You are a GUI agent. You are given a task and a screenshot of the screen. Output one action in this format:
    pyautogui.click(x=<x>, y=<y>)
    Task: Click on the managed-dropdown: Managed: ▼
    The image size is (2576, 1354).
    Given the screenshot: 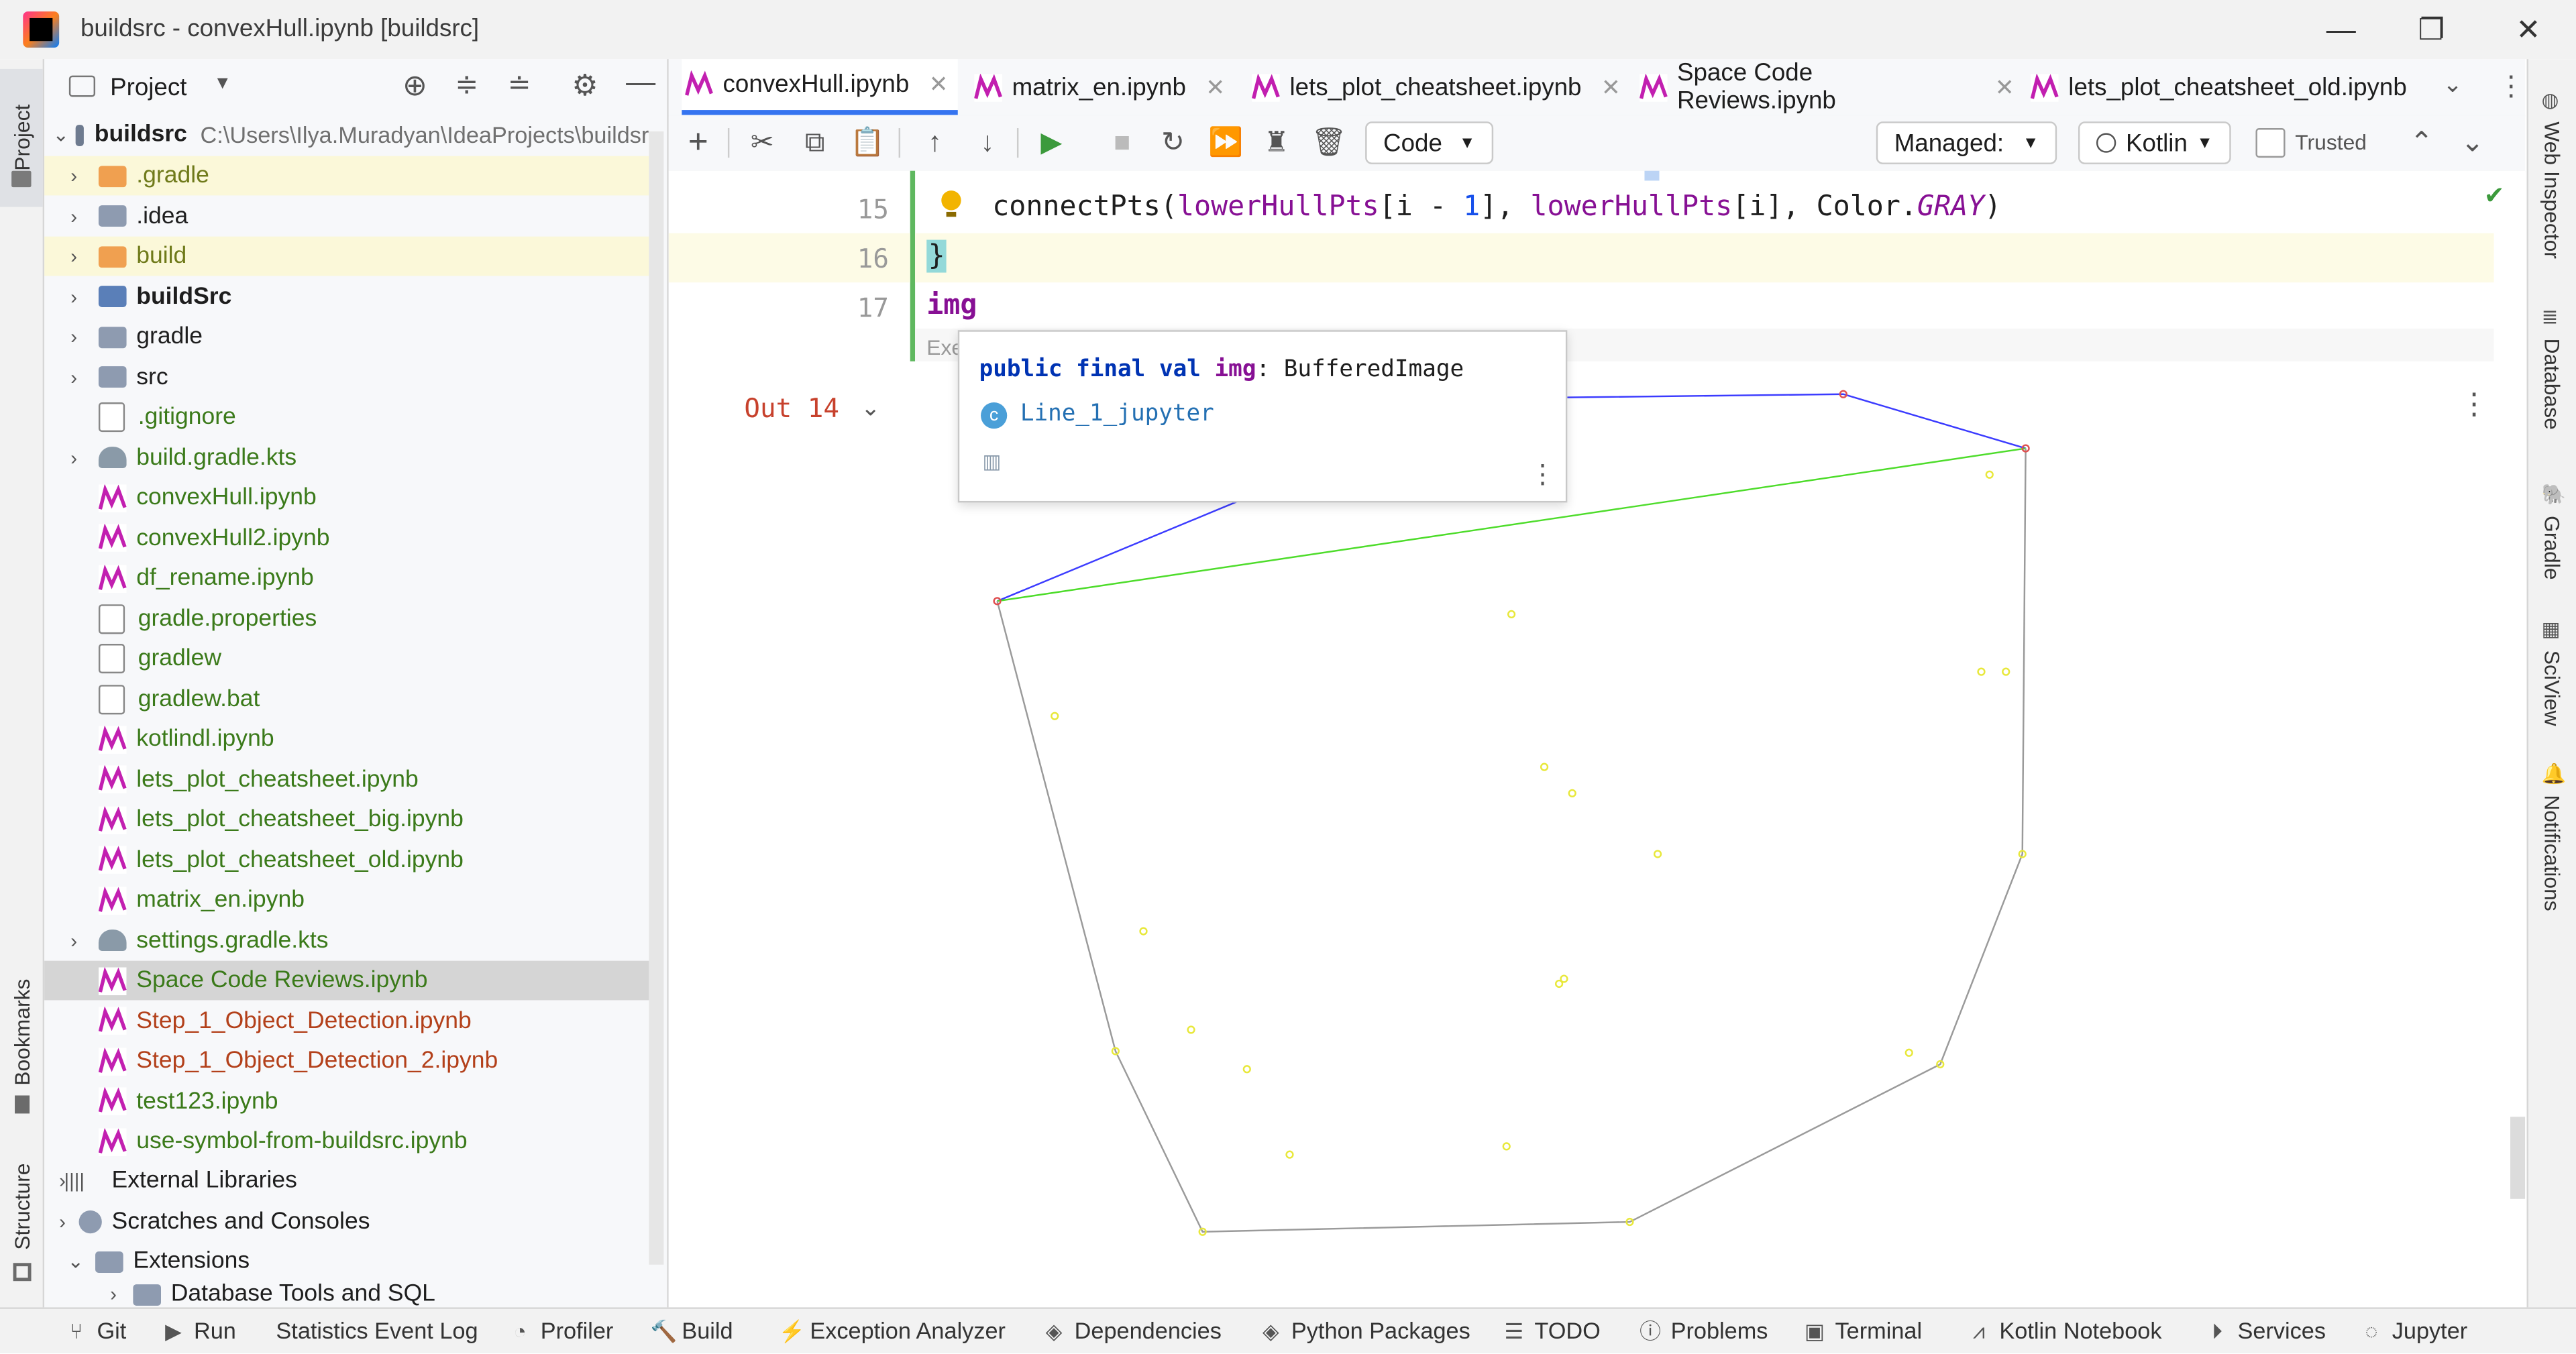 What is the action you would take?
    pyautogui.click(x=1966, y=142)
    